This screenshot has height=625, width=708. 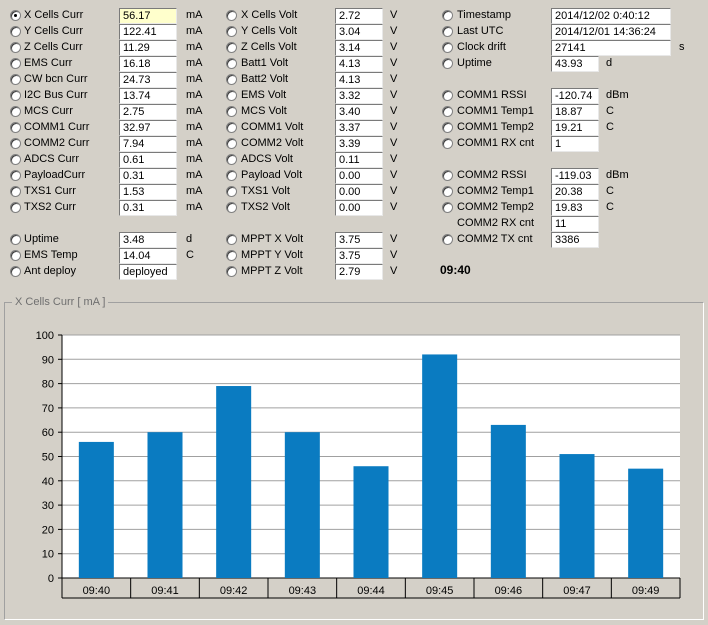 What do you see at coordinates (56, 143) in the screenshot?
I see `label-comm2-curr: COMM2 Curr` at bounding box center [56, 143].